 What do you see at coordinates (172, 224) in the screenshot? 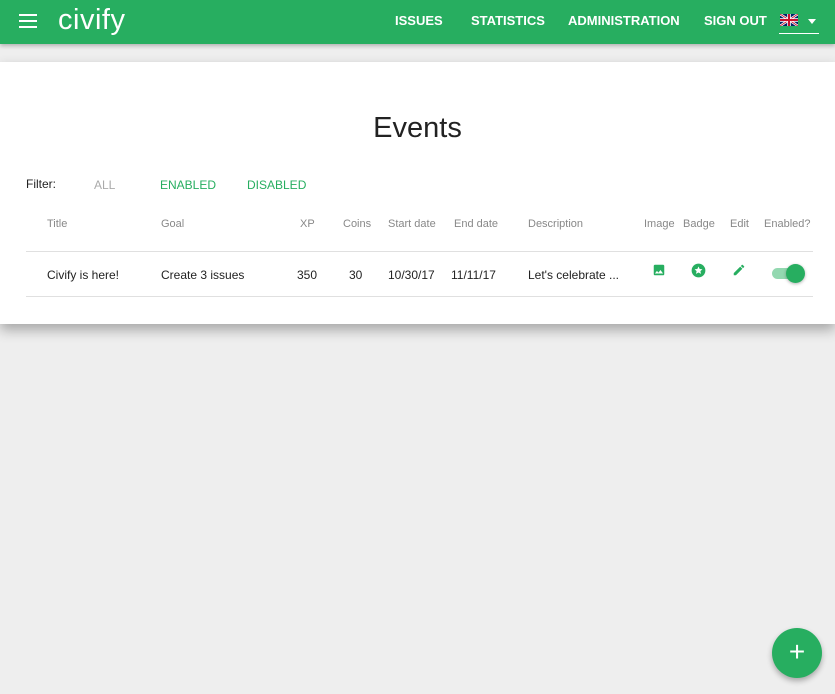
I see `col-goal: Goal` at bounding box center [172, 224].